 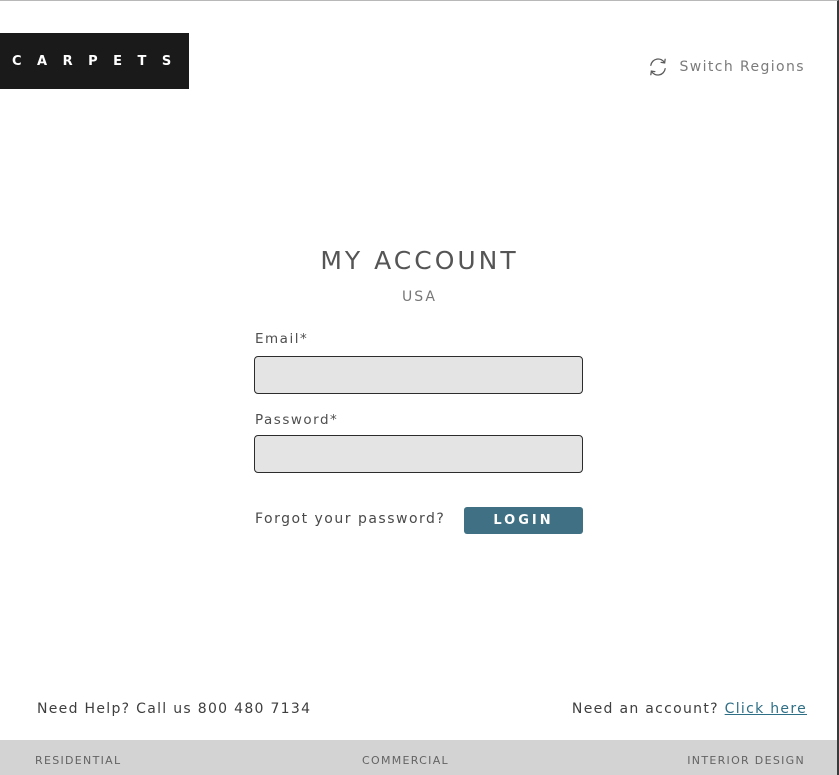 What do you see at coordinates (78, 760) in the screenshot?
I see `footer-link-residential: RESIDENTIAL` at bounding box center [78, 760].